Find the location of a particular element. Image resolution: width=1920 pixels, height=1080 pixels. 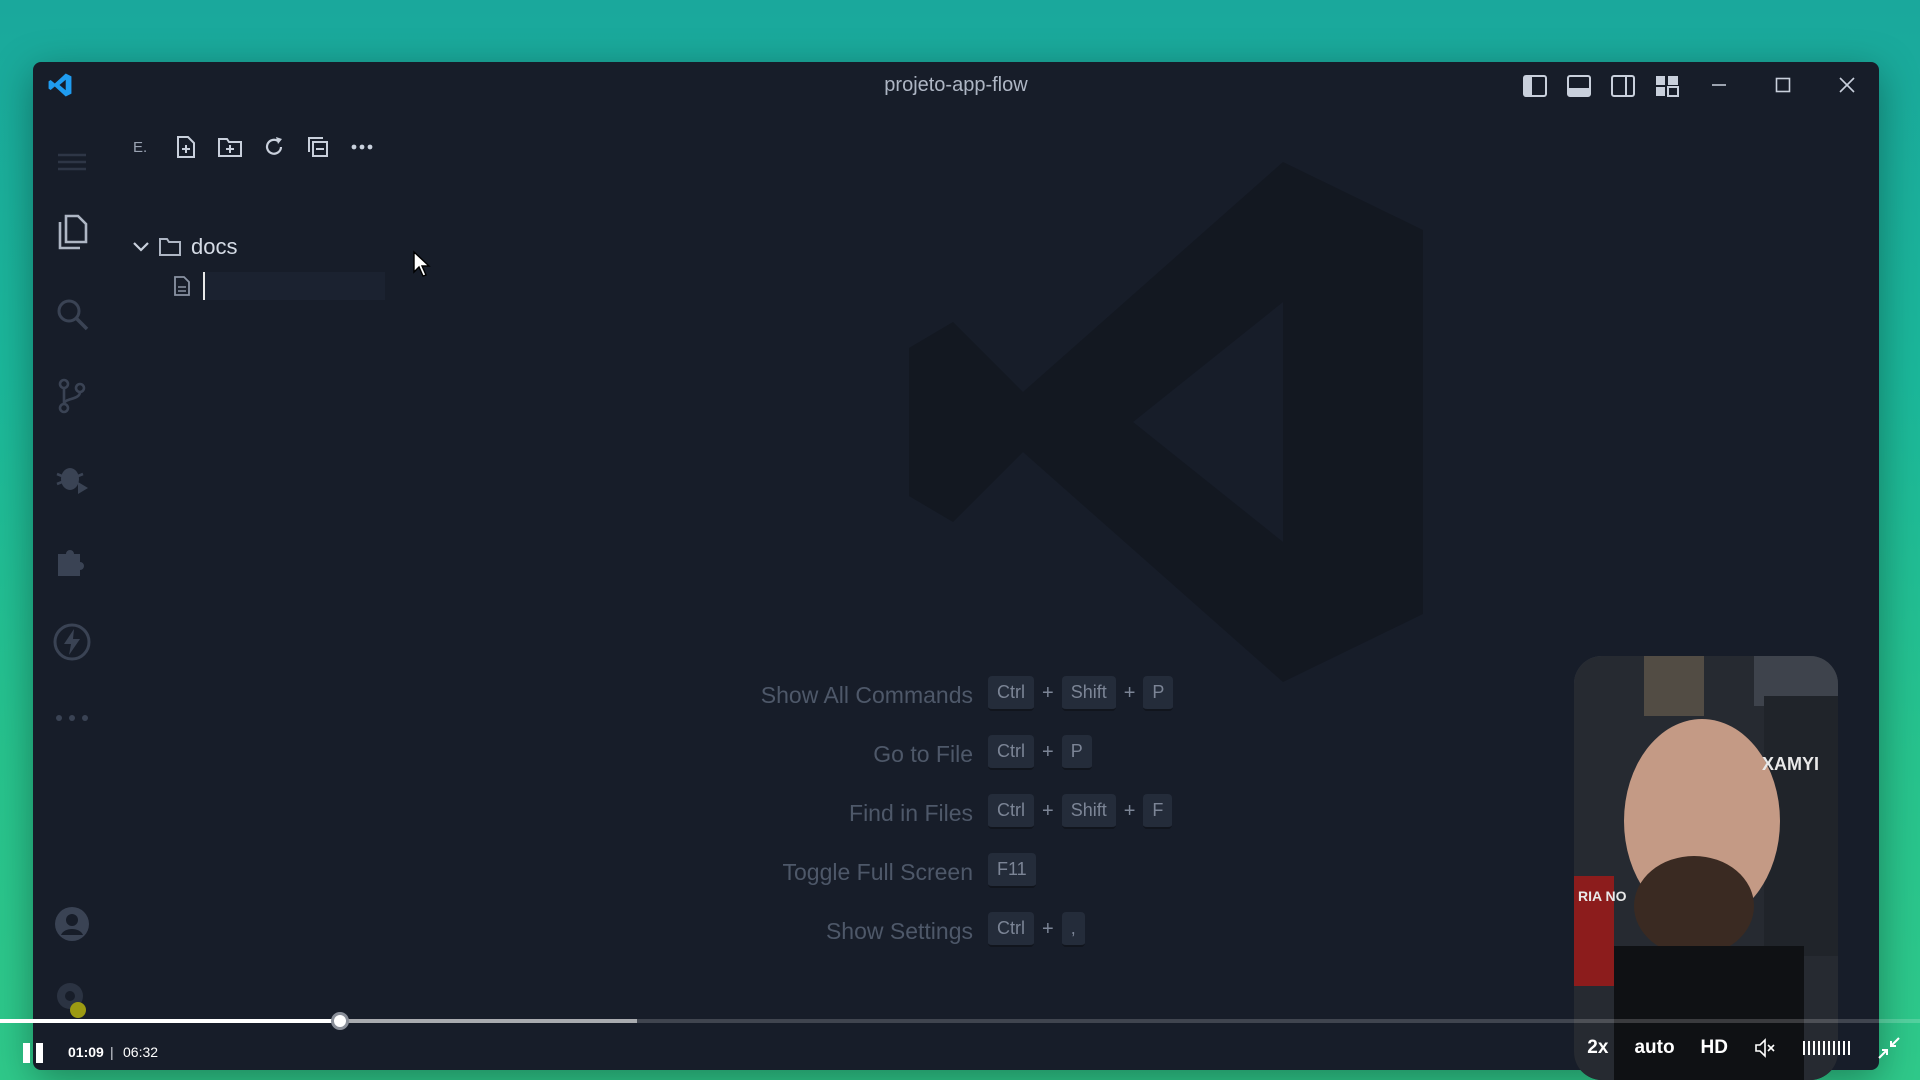

close-icon is located at coordinates (1847, 85).